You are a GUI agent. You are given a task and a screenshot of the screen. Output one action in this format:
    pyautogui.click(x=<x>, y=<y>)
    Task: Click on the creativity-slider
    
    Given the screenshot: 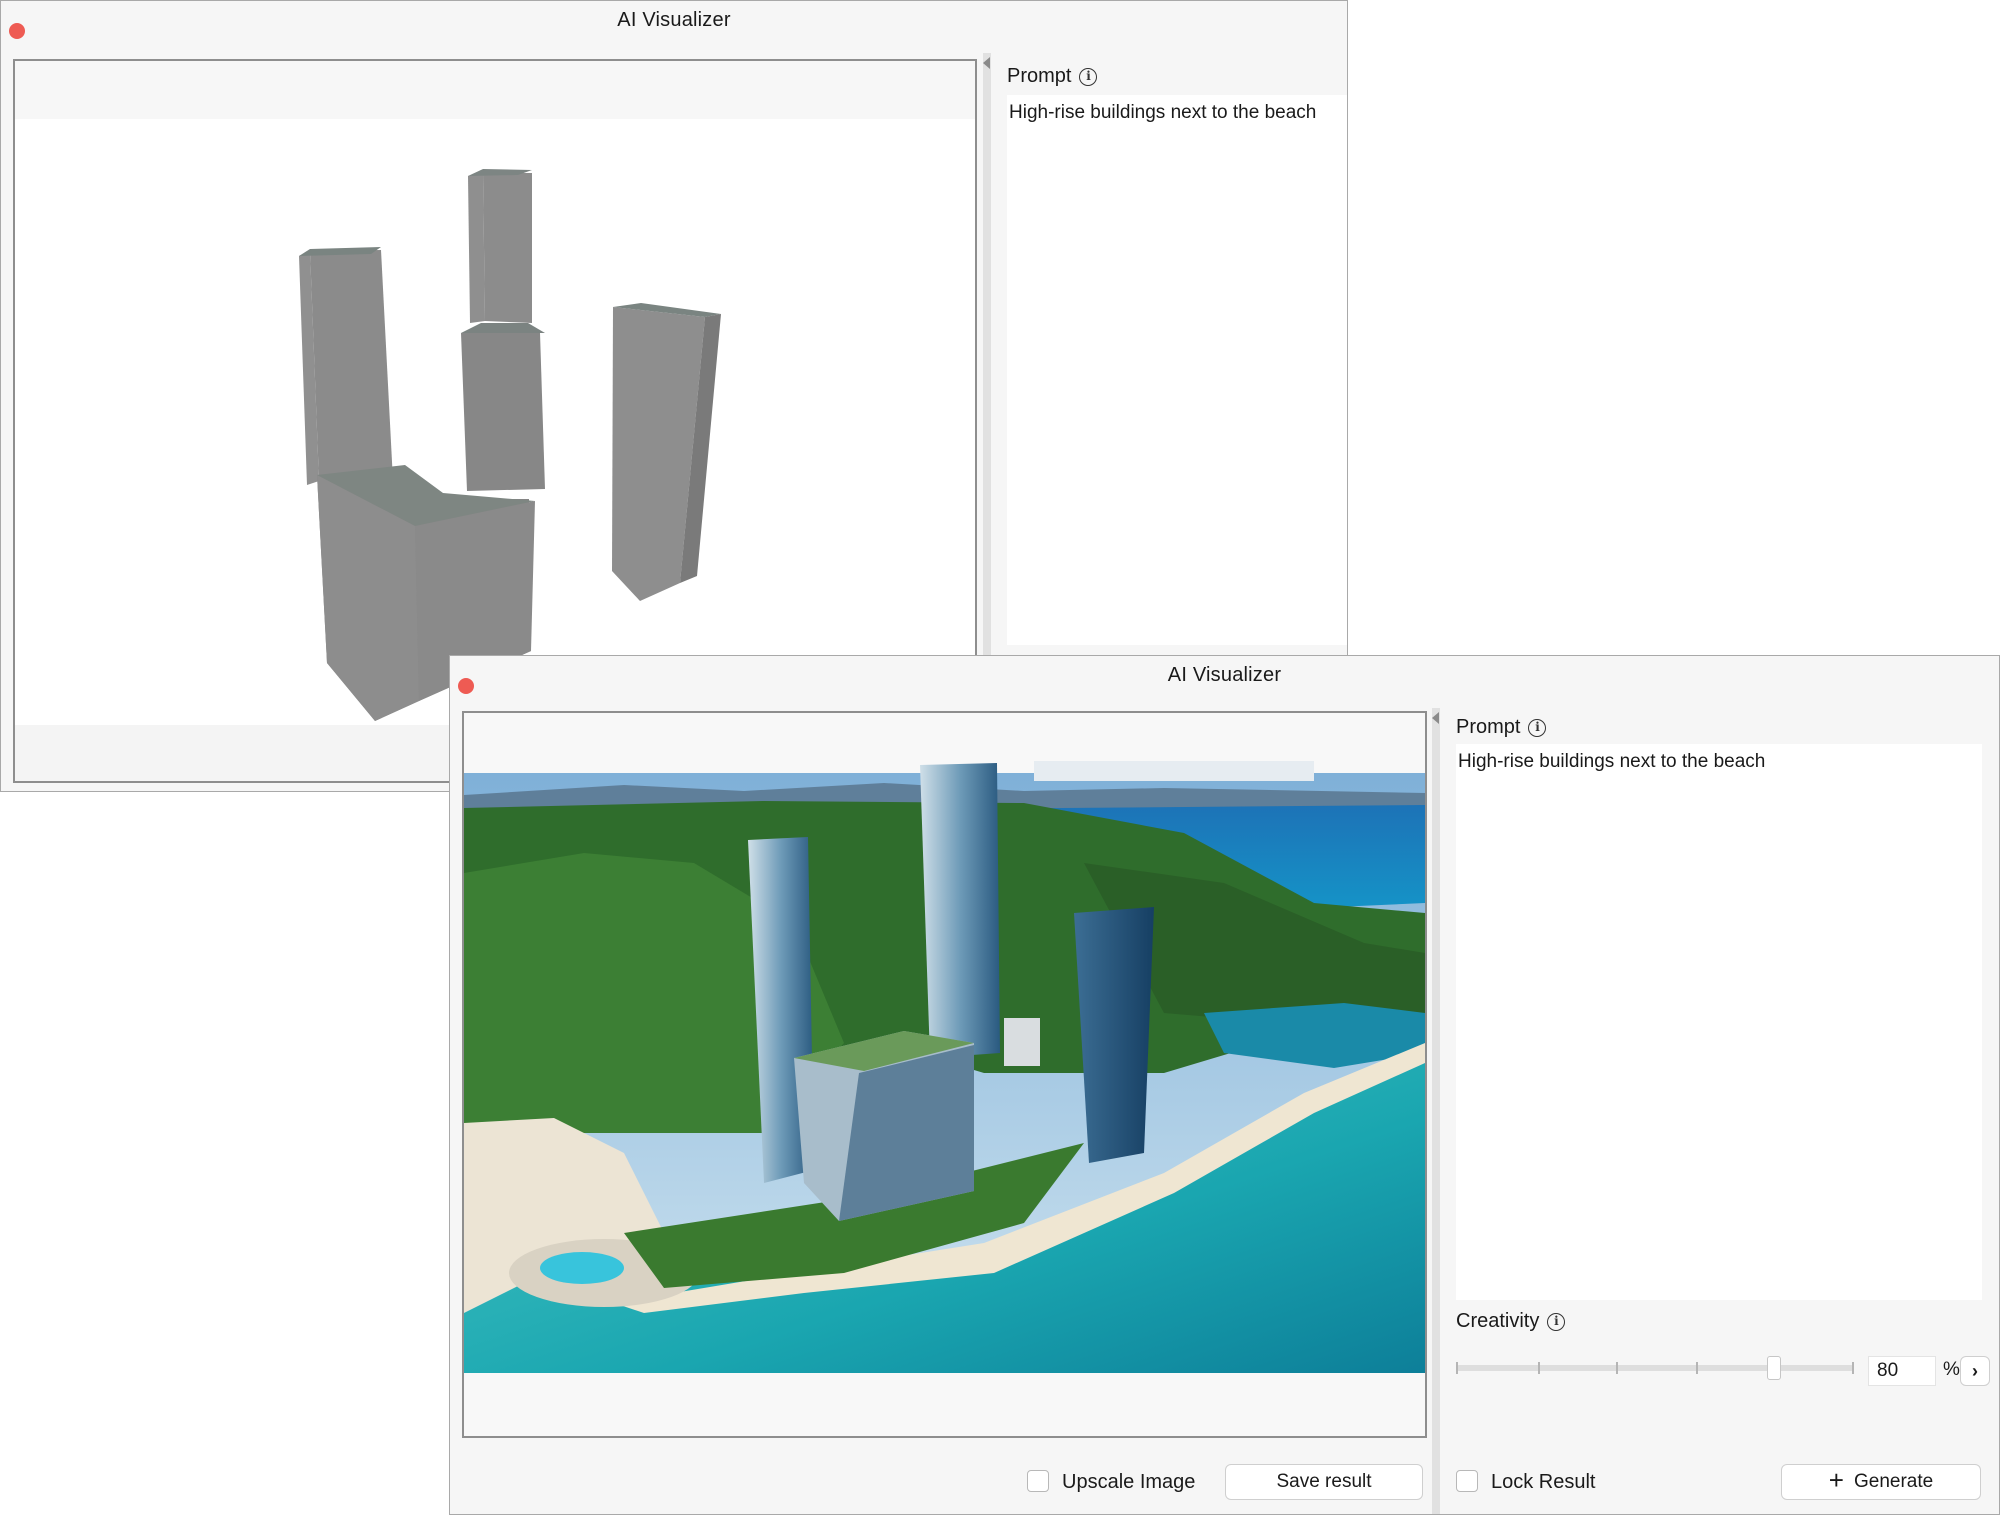 What is the action you would take?
    pyautogui.click(x=1655, y=1371)
    